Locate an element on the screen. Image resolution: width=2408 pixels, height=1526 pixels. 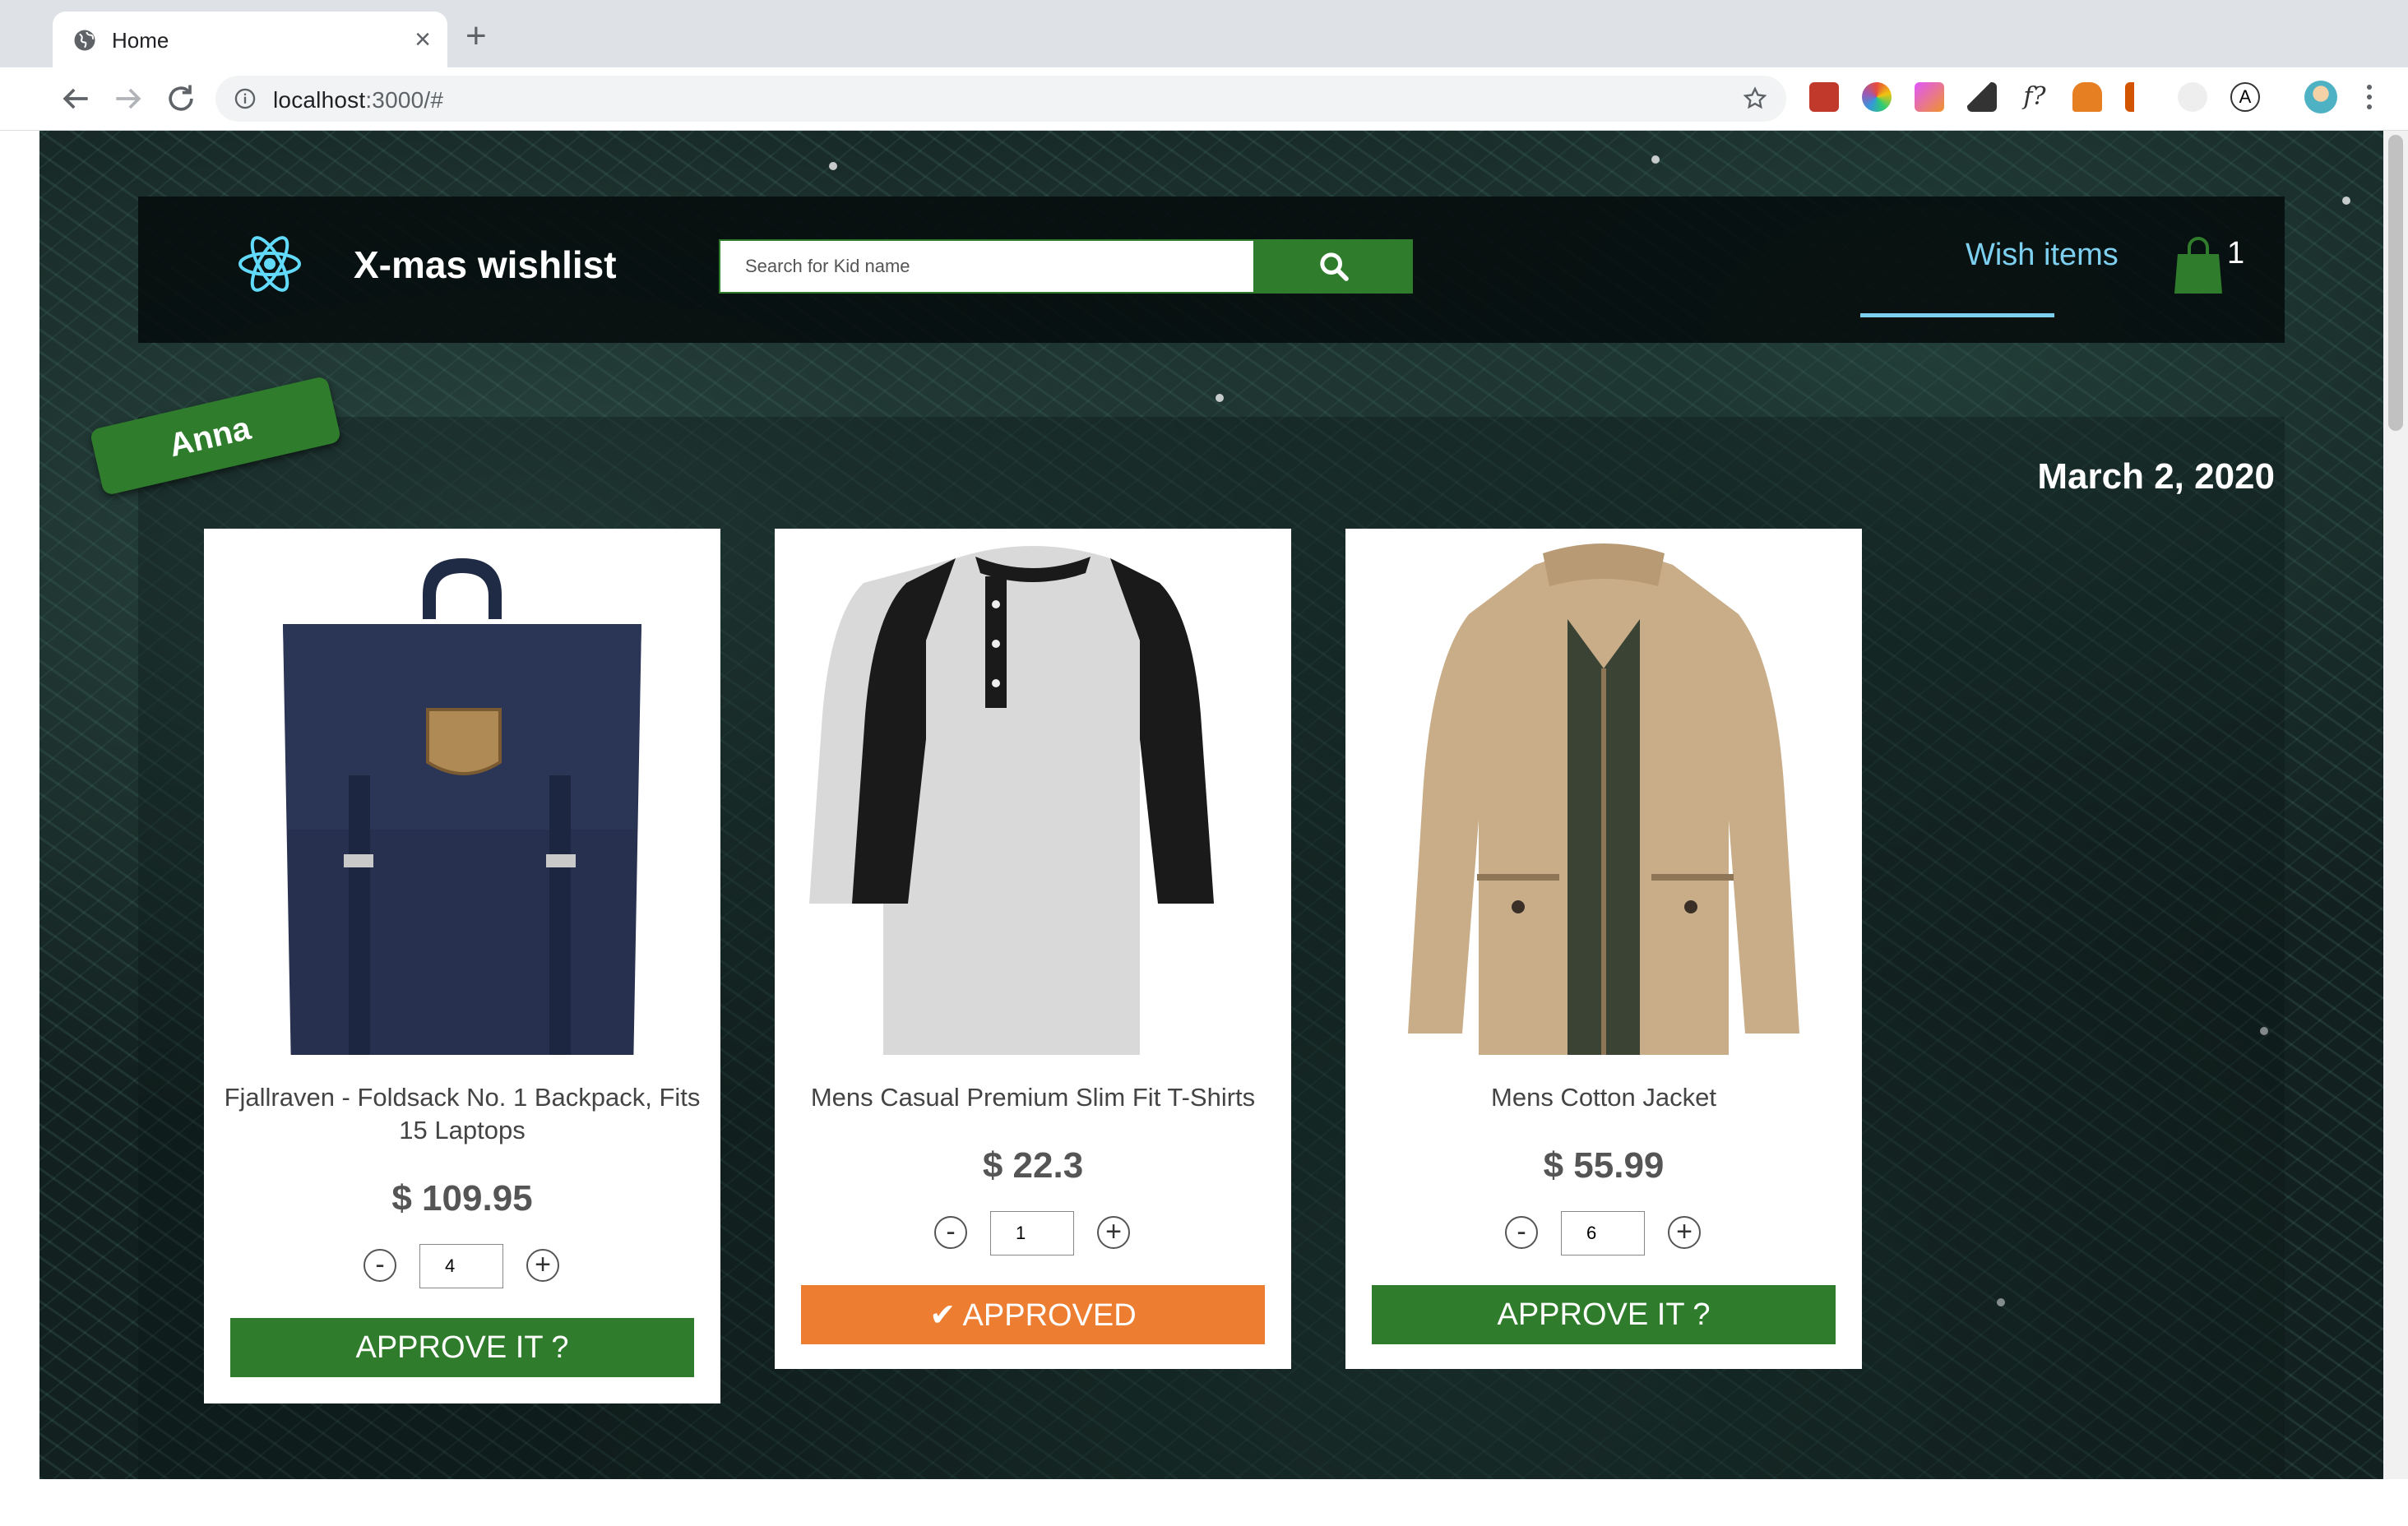
info-icon is located at coordinates (245, 98).